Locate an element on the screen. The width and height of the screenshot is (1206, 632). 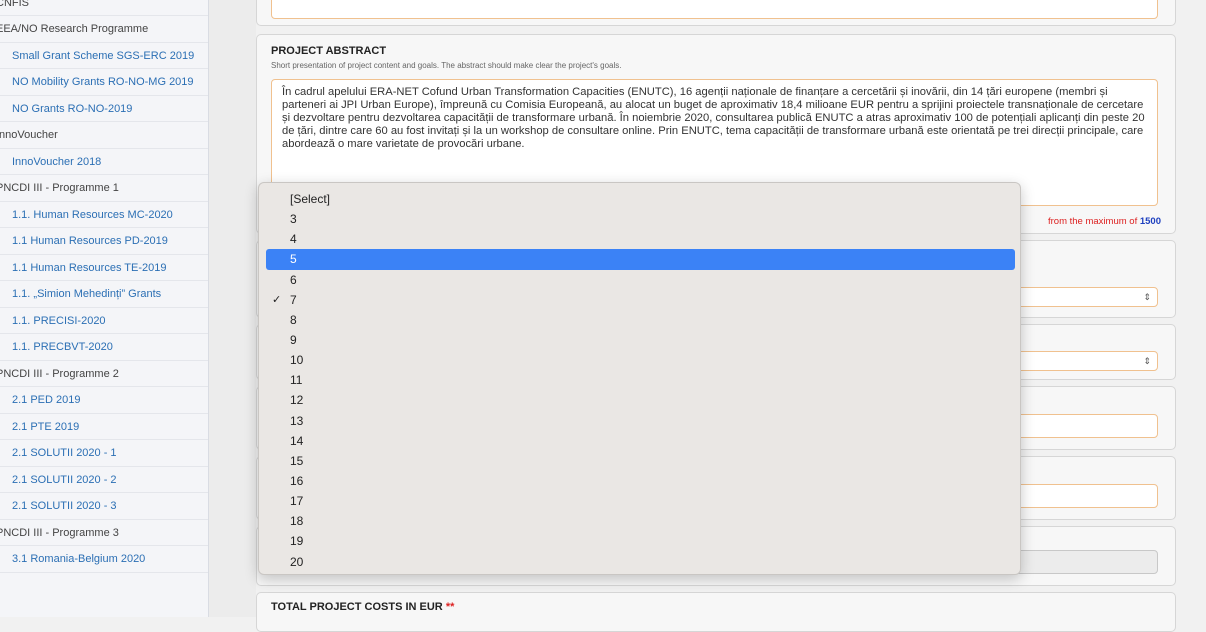
total-costs-heading: TOTAL PROJECT COSTS IN EUR ** is located at coordinates (362, 607).